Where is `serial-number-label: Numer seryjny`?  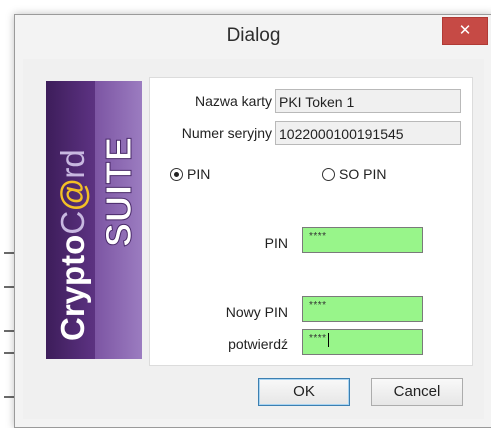 serial-number-label: Numer seryjny is located at coordinates (226, 133).